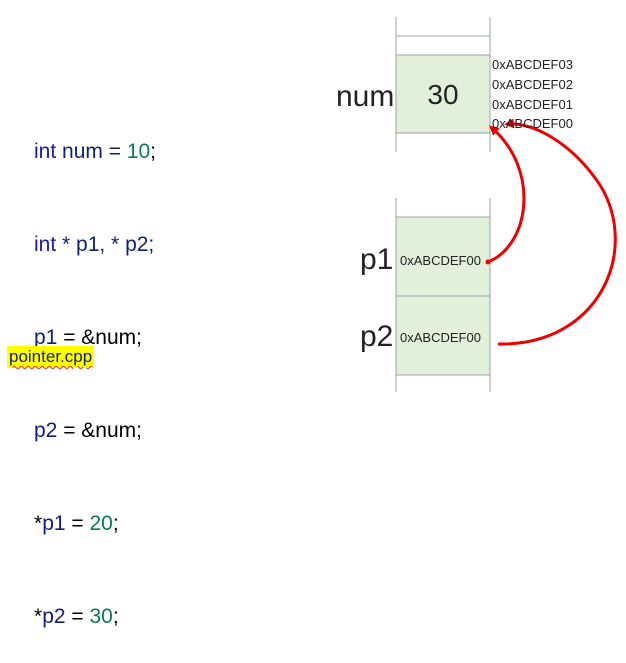 The height and width of the screenshot is (663, 626). Describe the element at coordinates (54, 523) in the screenshot. I see `code-identifier: p1` at that location.